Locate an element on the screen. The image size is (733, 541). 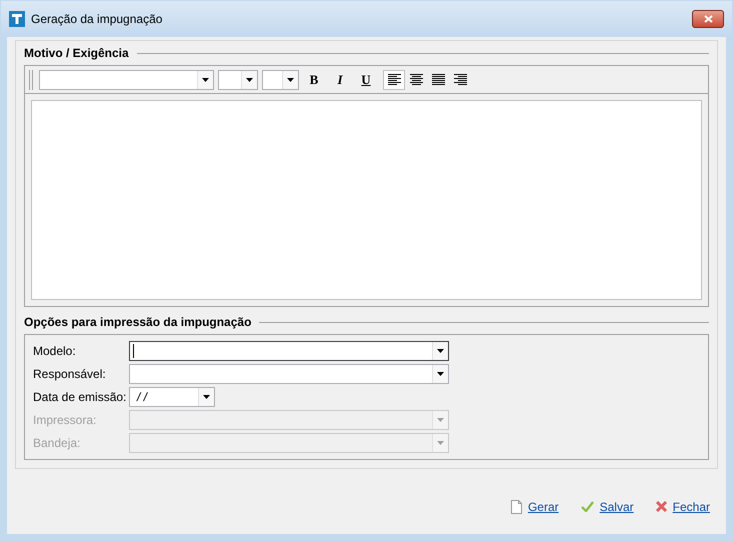
field-label: Modelo: is located at coordinates (55, 351).